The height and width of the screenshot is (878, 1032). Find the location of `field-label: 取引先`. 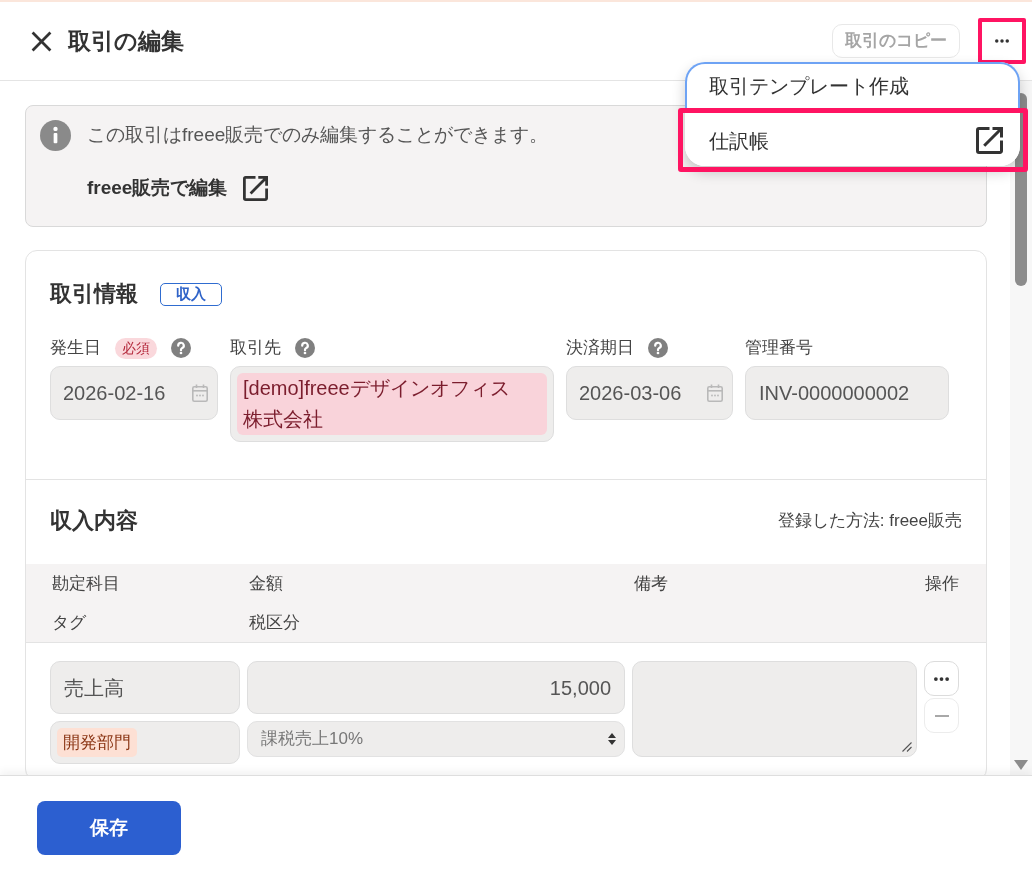

field-label: 取引先 is located at coordinates (255, 348).